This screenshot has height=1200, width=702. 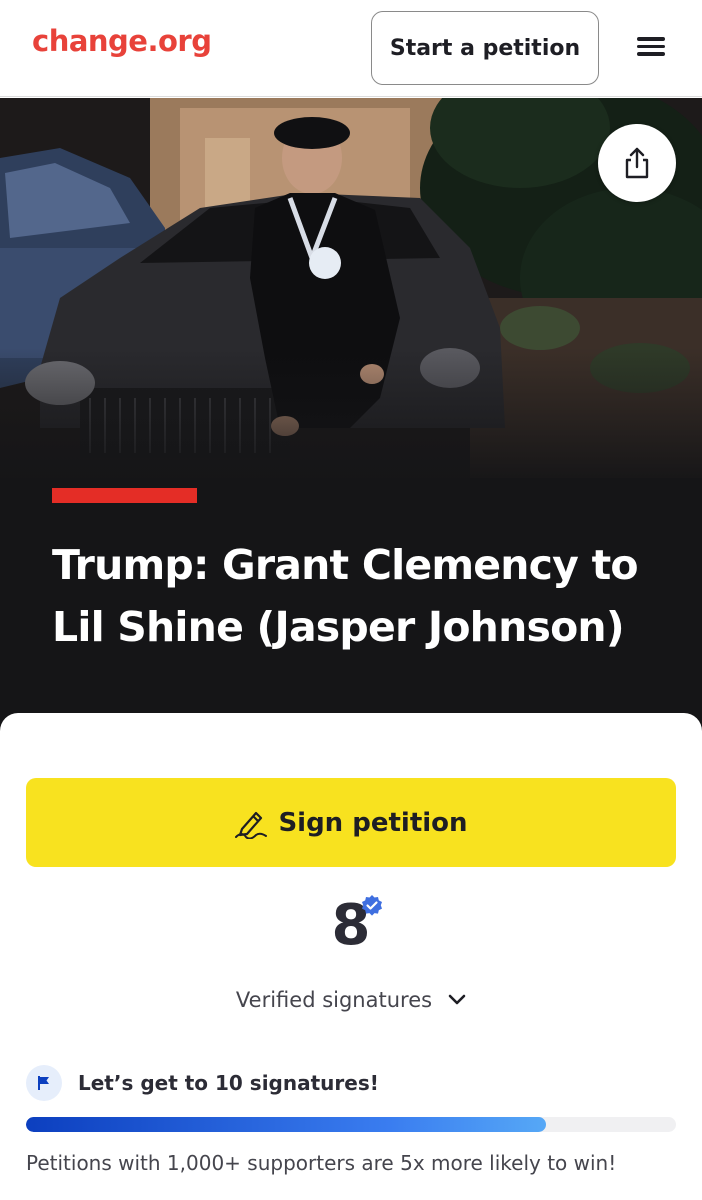 I want to click on sign-petition-button: Sign petition, so click(x=351, y=822).